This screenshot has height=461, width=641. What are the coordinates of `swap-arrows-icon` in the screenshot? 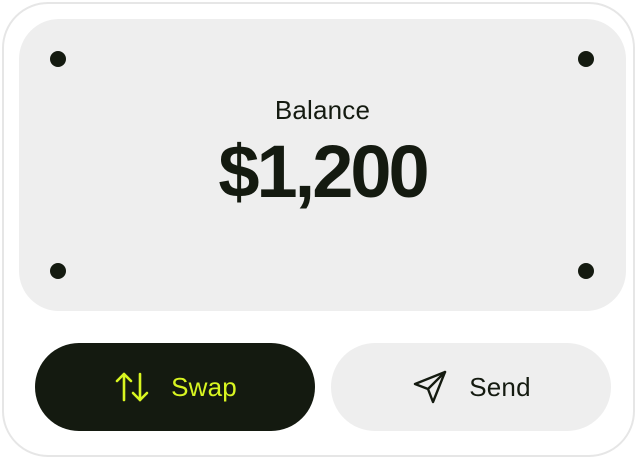 It's located at (132, 387).